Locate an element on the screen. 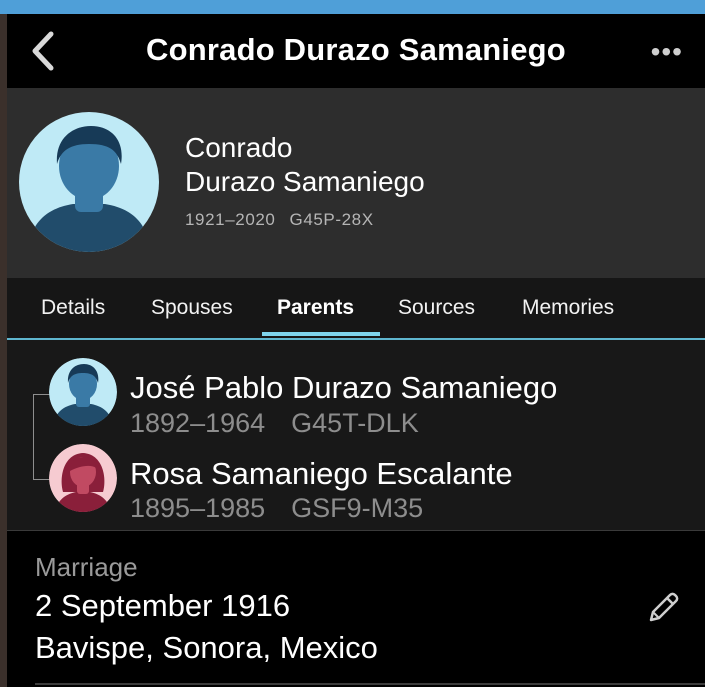 This screenshot has width=705, height=687. tab-memories: Memories is located at coordinates (568, 308).